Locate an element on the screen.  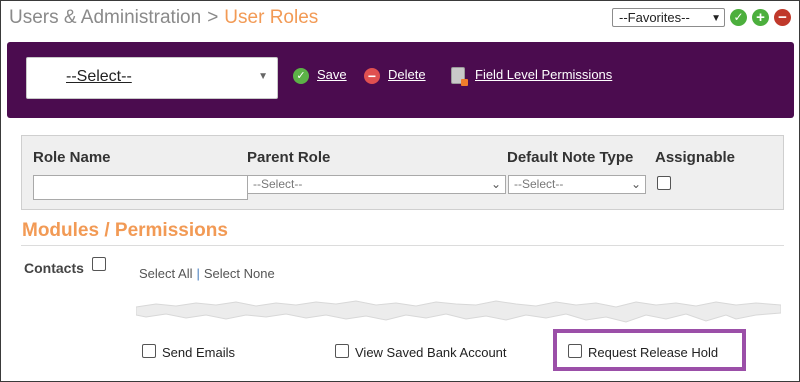
field-level-permissions-button: Field Level Permissions is located at coordinates (541, 76).